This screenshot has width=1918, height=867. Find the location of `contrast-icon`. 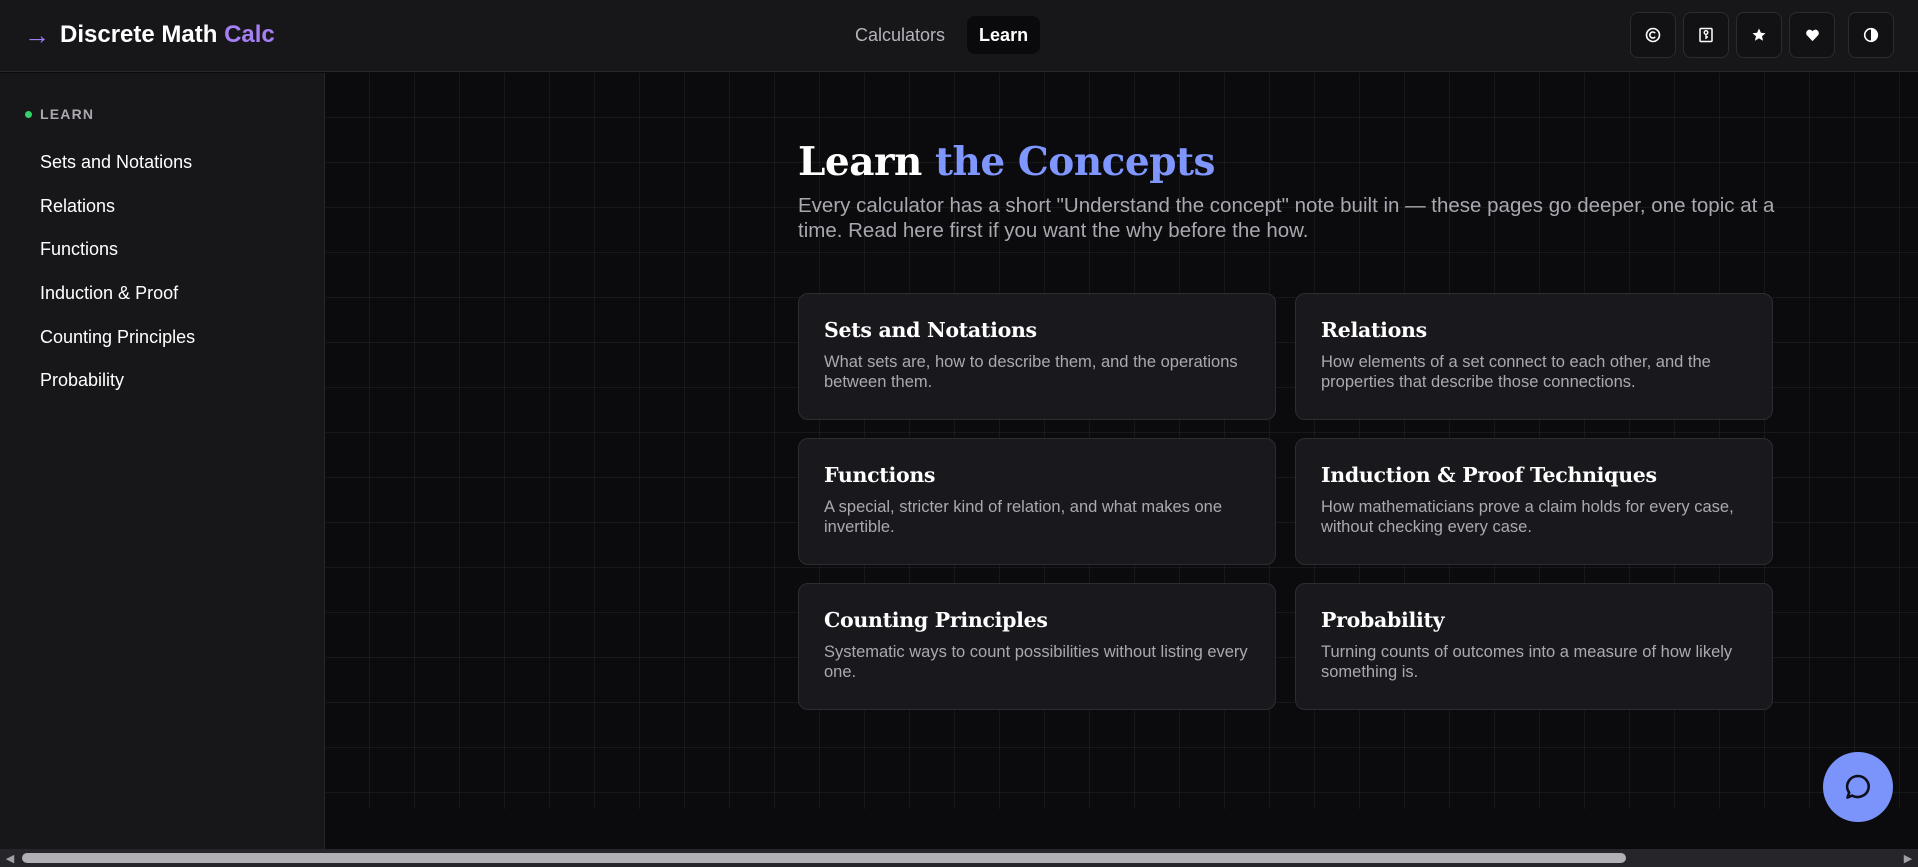

contrast-icon is located at coordinates (1871, 35).